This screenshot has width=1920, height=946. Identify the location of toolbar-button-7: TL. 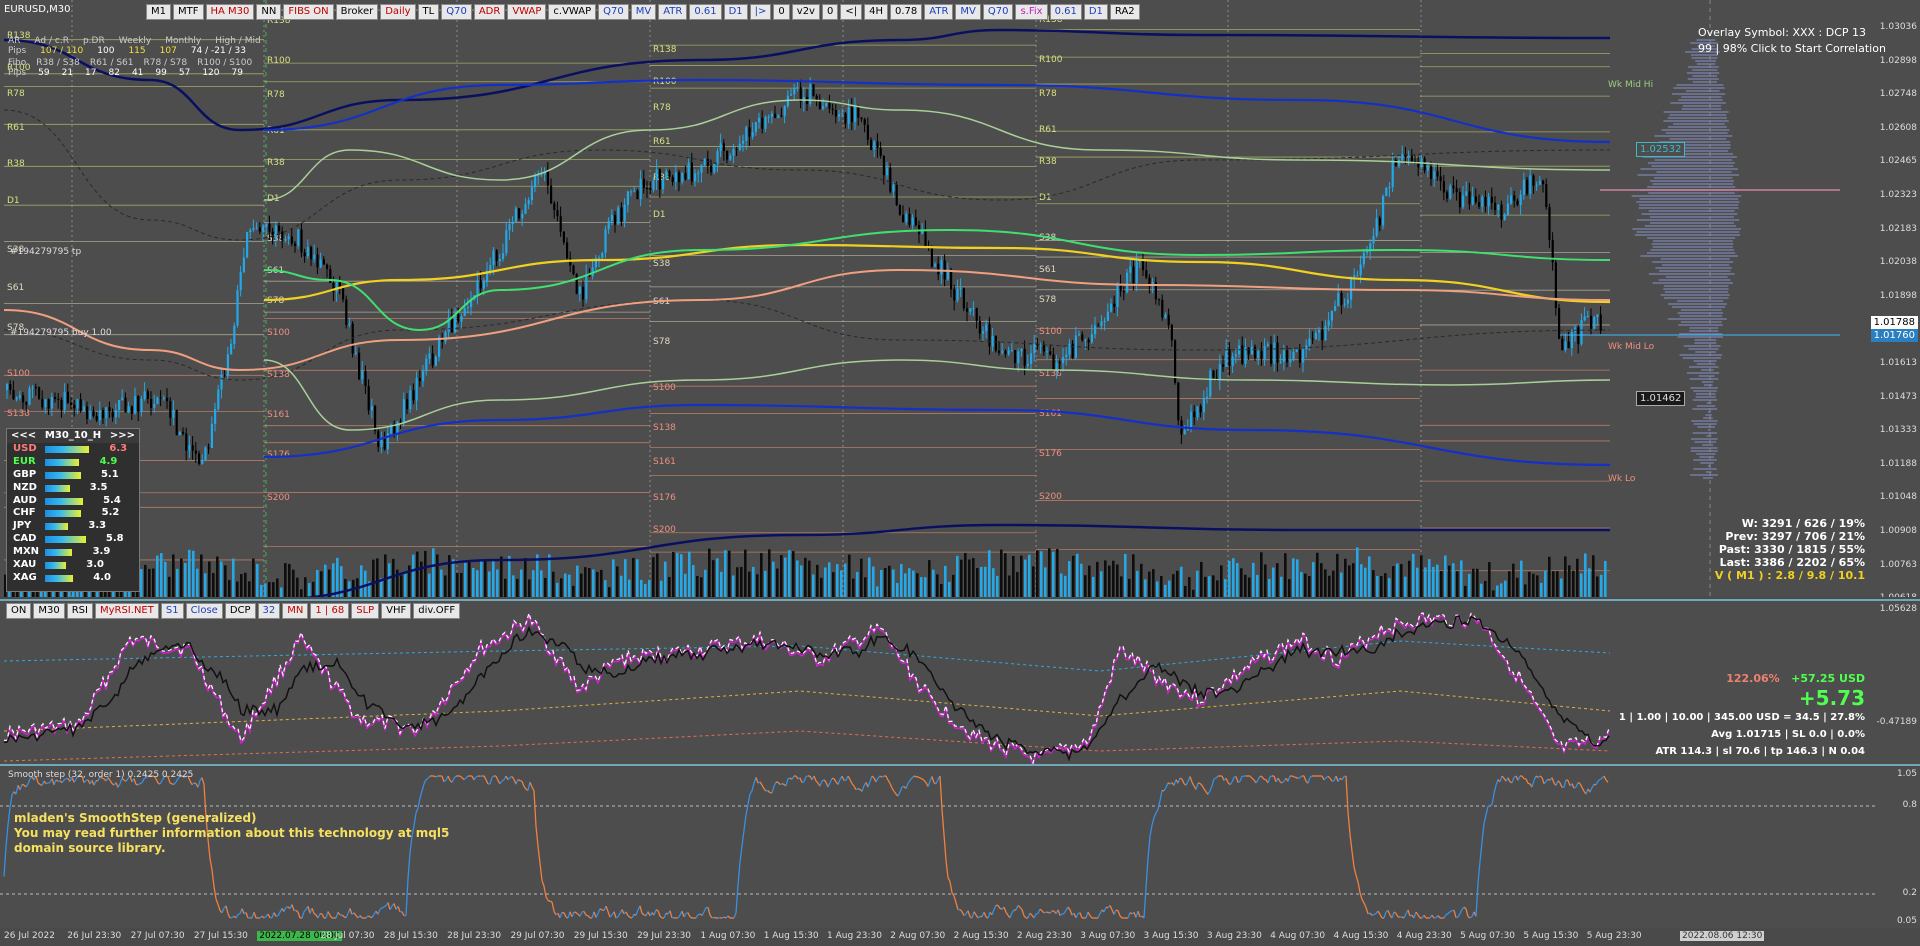
(428, 12).